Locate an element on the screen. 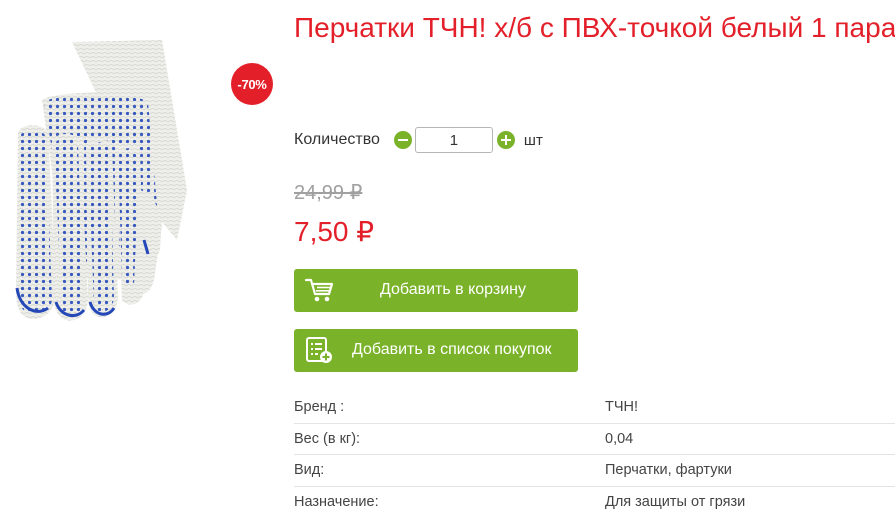  spec-value: Для защиты от грязи is located at coordinates (675, 501).